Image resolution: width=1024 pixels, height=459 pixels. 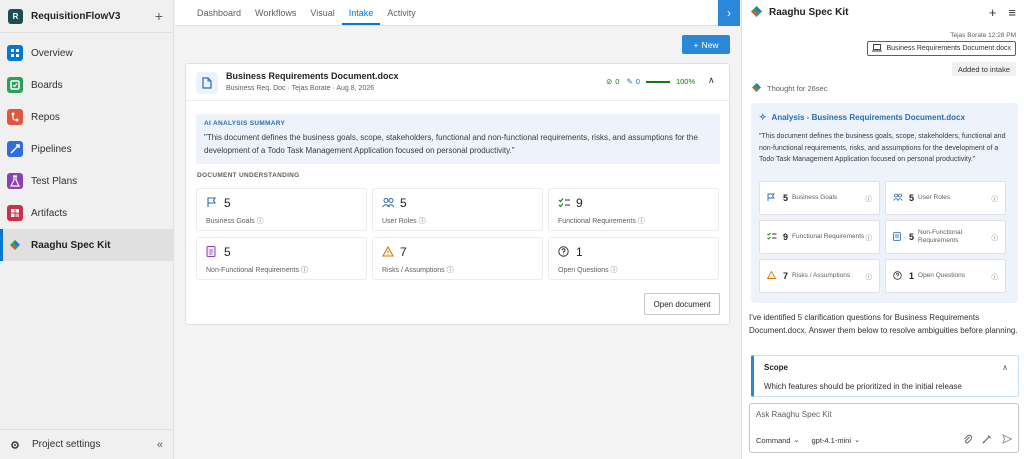 What do you see at coordinates (968, 440) in the screenshot?
I see `attach-icon` at bounding box center [968, 440].